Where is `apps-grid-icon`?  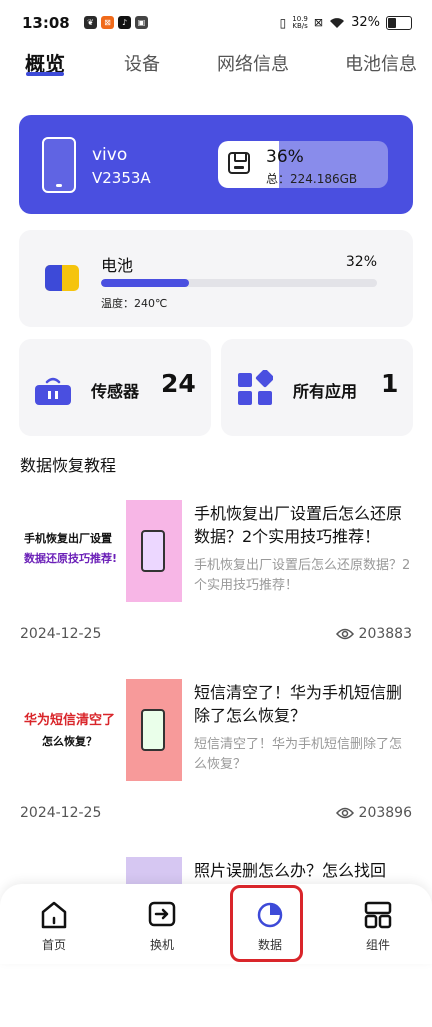 apps-grid-icon is located at coordinates (255, 387).